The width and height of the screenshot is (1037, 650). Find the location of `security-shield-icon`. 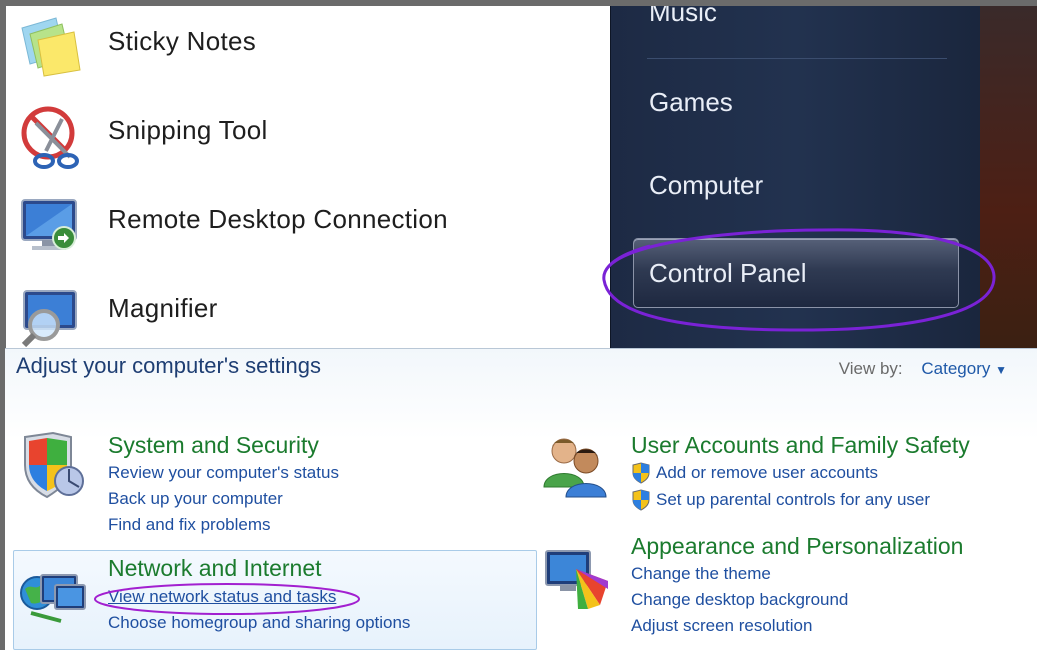

security-shield-icon is located at coordinates (54, 465).